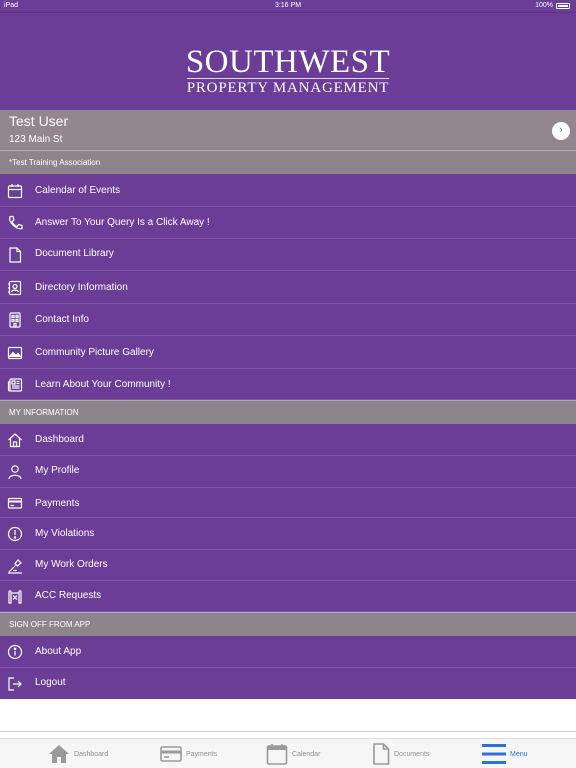  What do you see at coordinates (91, 754) in the screenshot?
I see `tab-label: Dashboard` at bounding box center [91, 754].